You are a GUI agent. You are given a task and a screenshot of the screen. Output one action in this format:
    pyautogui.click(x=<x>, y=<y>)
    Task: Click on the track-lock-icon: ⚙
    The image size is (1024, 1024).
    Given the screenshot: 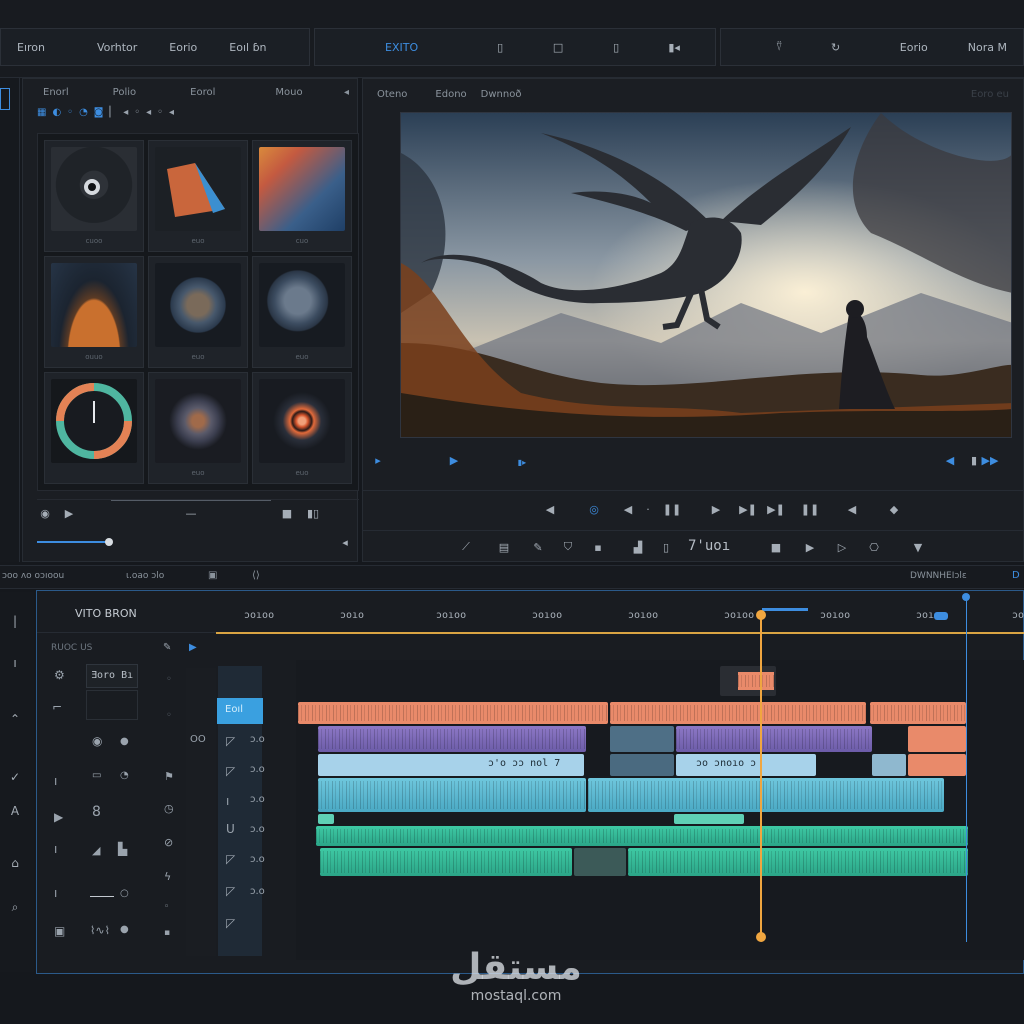 What is the action you would take?
    pyautogui.click(x=59, y=675)
    